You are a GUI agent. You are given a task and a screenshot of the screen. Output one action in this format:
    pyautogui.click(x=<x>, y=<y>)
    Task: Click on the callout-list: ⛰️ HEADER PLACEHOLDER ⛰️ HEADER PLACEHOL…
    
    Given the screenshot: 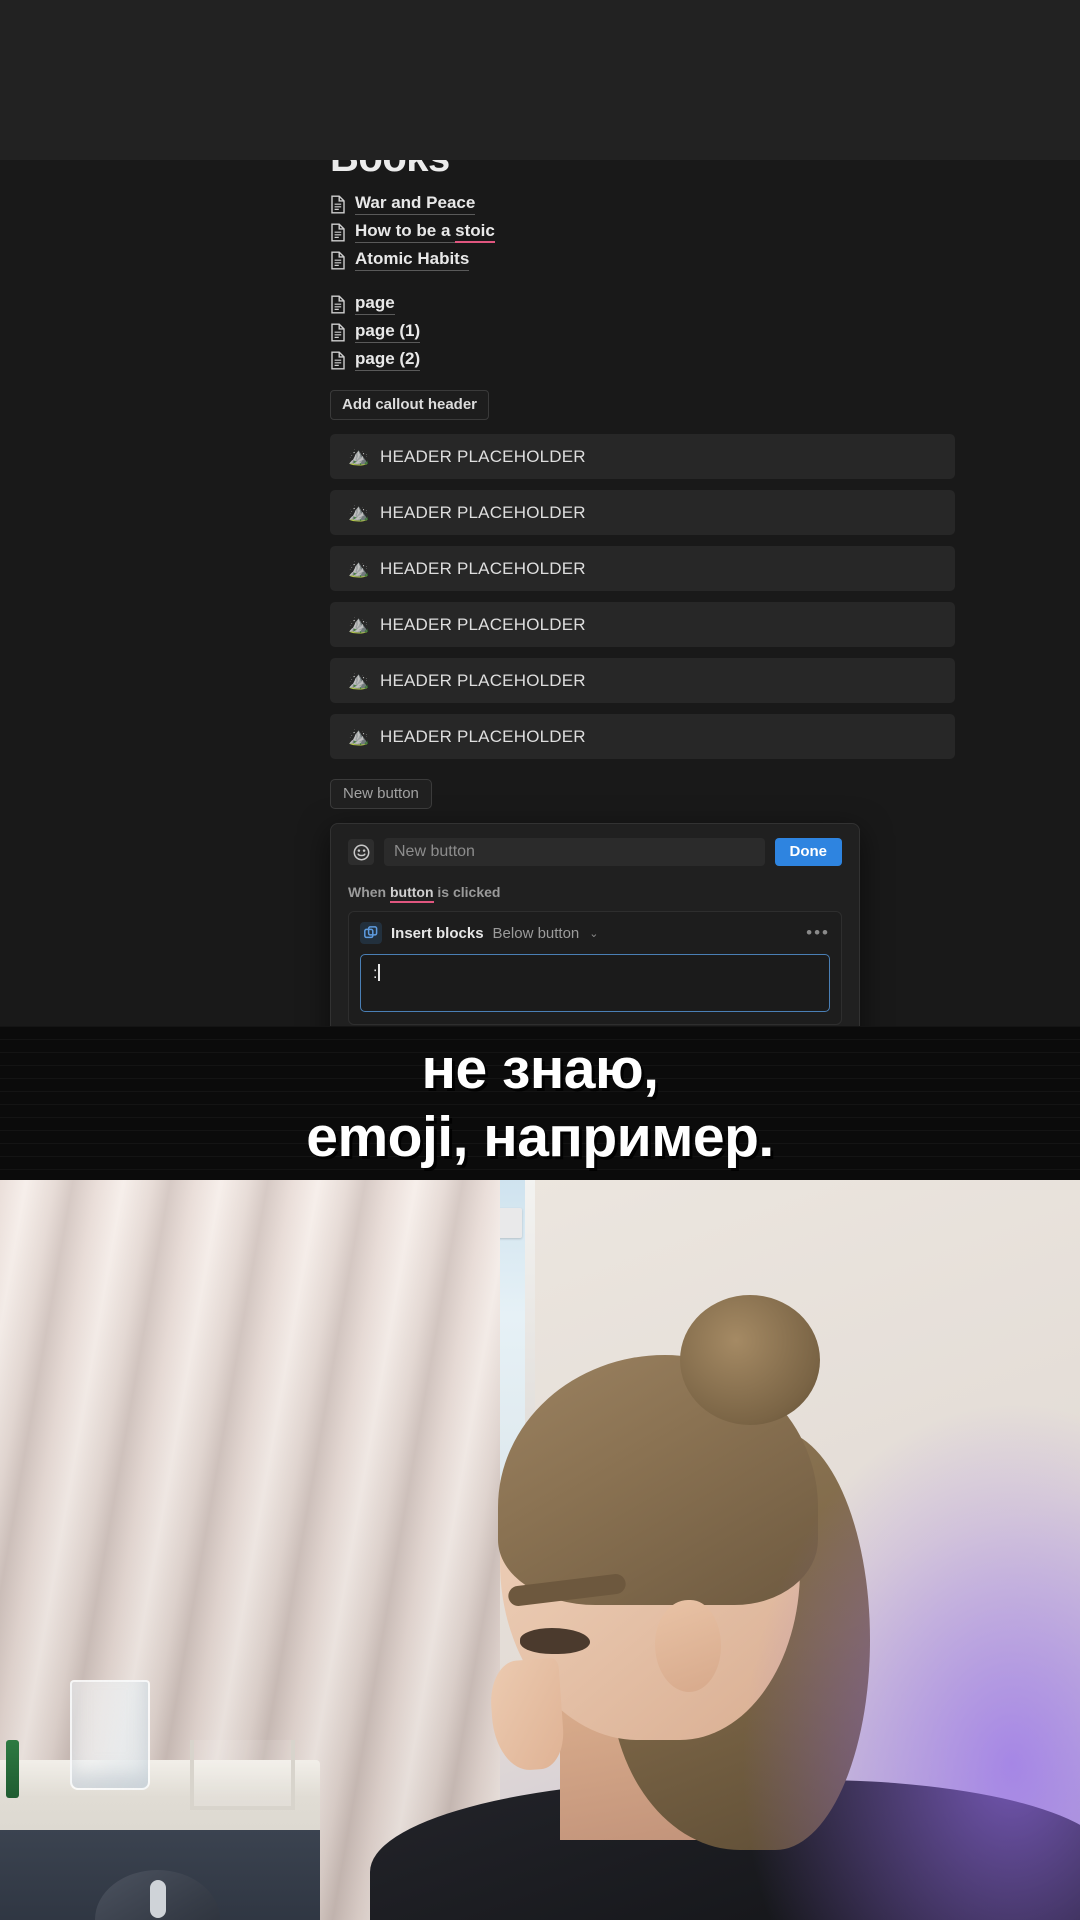 What is the action you would take?
    pyautogui.click(x=645, y=596)
    